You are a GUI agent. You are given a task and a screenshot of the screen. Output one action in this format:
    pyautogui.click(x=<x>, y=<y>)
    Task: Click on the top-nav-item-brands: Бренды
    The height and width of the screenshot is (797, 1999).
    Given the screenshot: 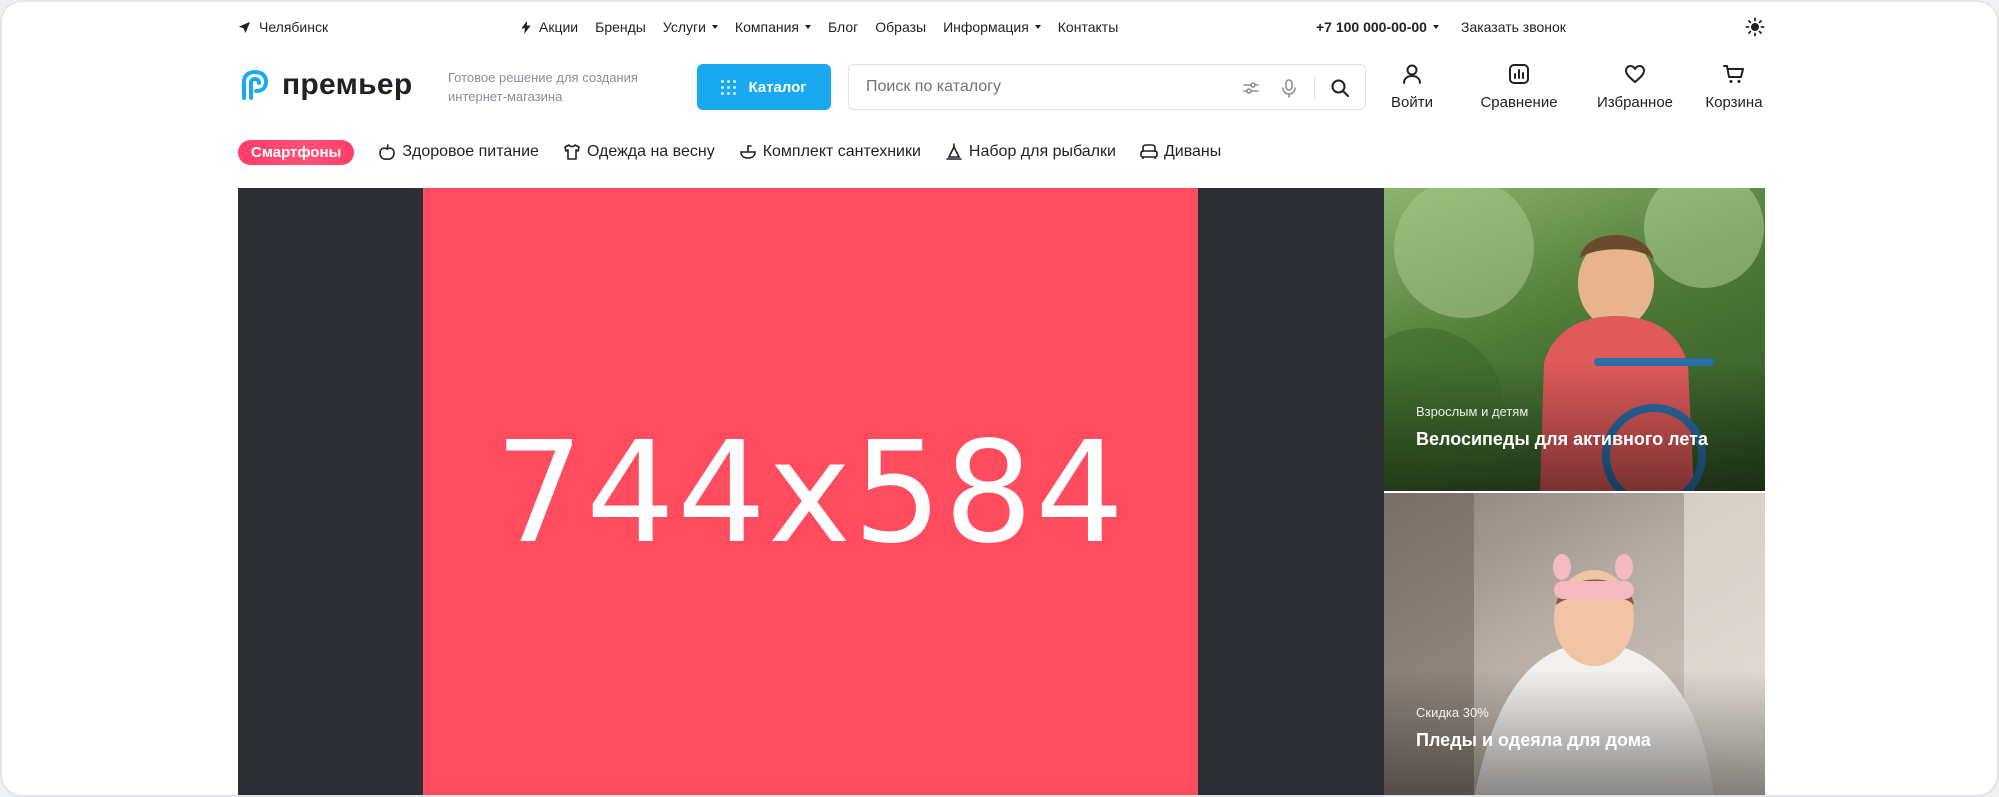 What is the action you would take?
    pyautogui.click(x=620, y=27)
    